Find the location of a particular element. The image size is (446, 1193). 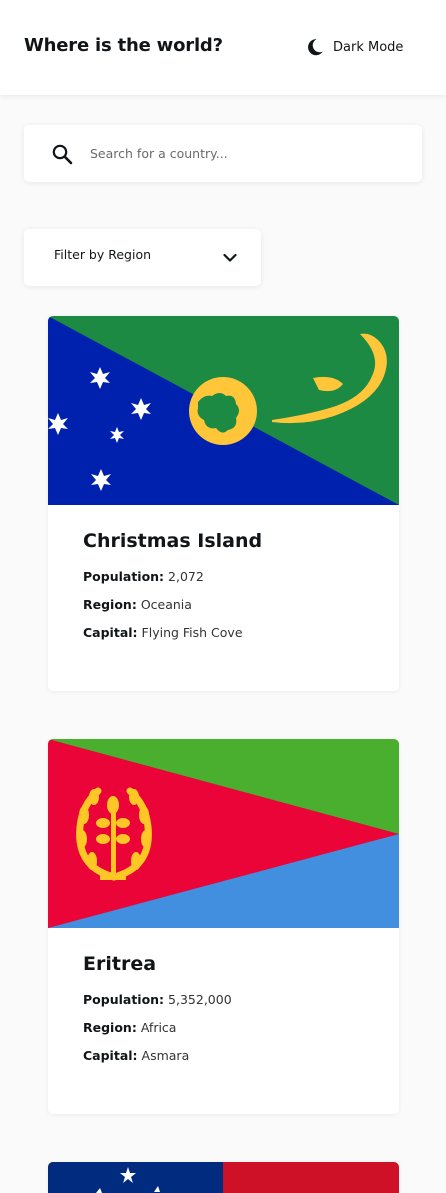

moon-icon is located at coordinates (315, 47).